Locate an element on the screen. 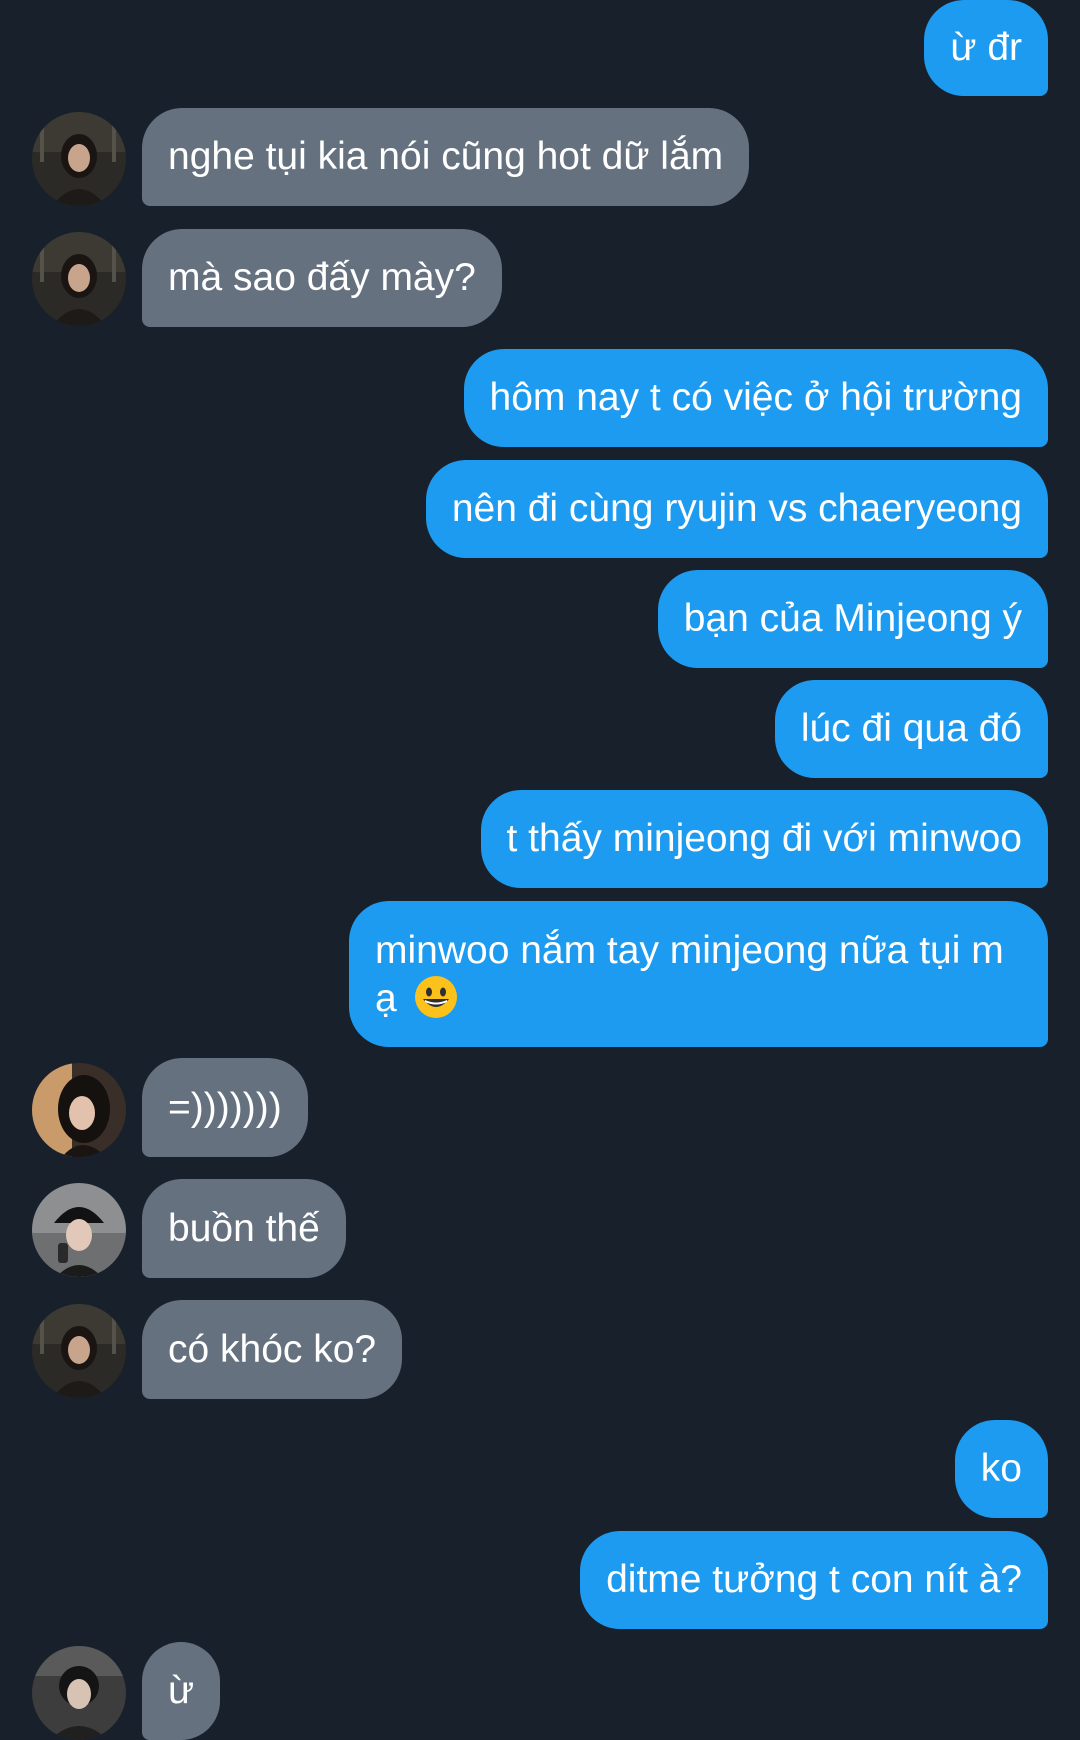  message-bubble-outgoing: bạn của Minjeong ý is located at coordinates (852, 619).